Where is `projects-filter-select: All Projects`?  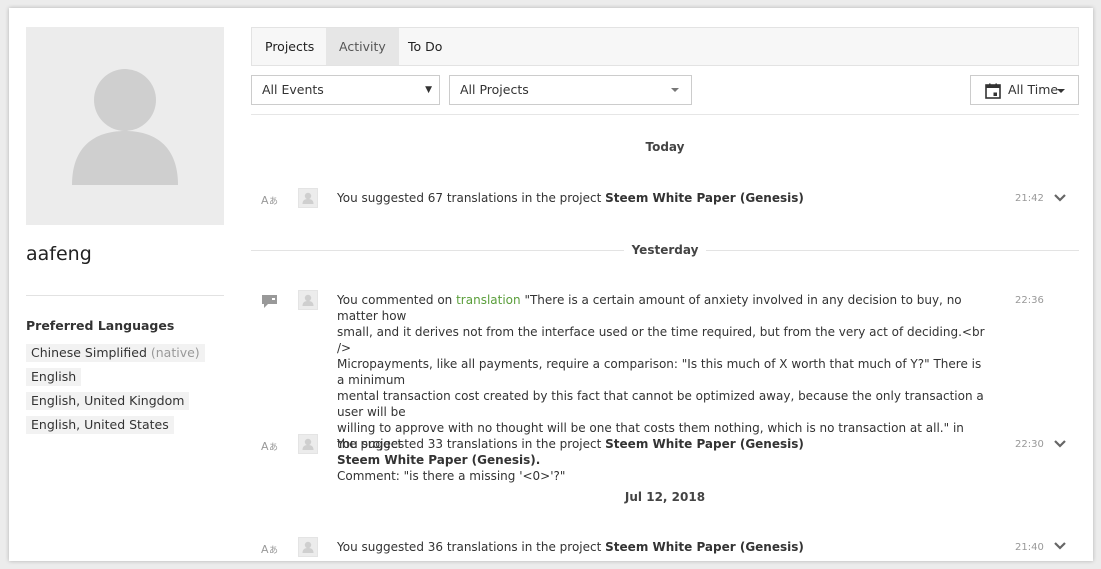
projects-filter-select: All Projects is located at coordinates (570, 90).